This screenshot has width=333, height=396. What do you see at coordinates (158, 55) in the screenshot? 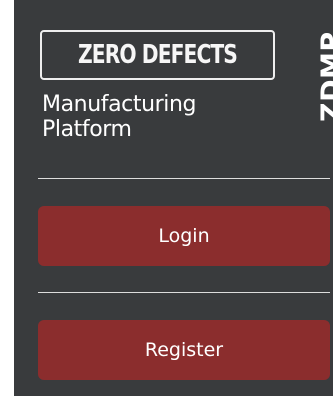
I see `logo-headline: ZERO DEFECTS` at bounding box center [158, 55].